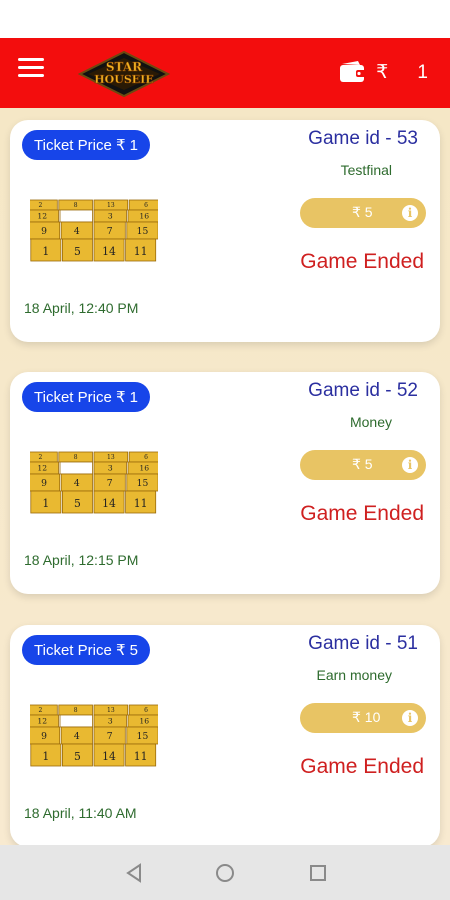 This screenshot has width=450, height=900. Describe the element at coordinates (318, 873) in the screenshot. I see `recents-icon` at that location.